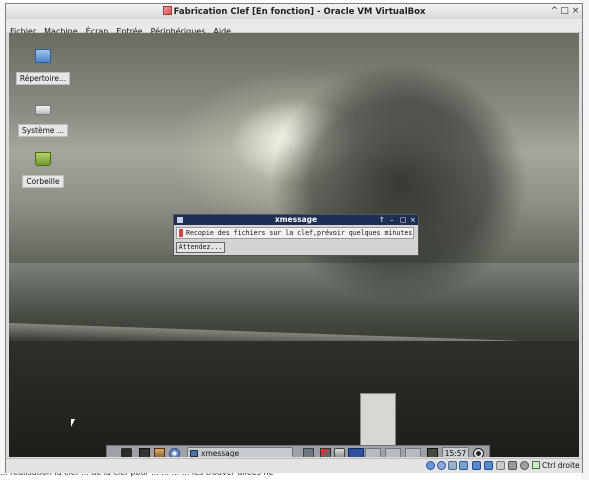 This screenshot has width=589, height=480. I want to click on mouse-pointer-icon, so click(73, 423).